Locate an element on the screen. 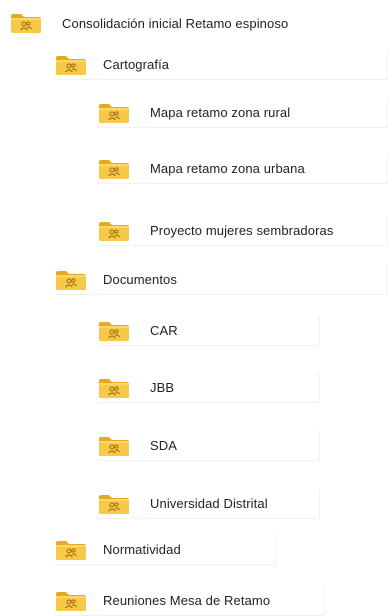  tree-item-documentos: Documentos is located at coordinates (221, 280).